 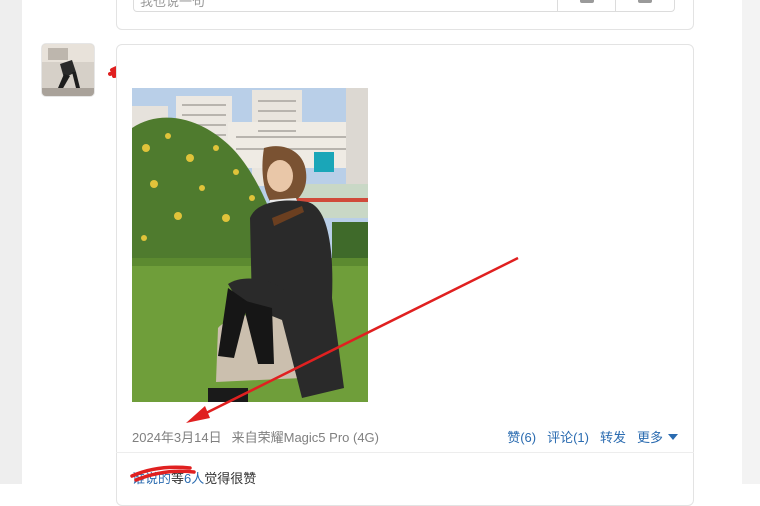 What do you see at coordinates (521, 436) in the screenshot?
I see `like-button: 赞(6)` at bounding box center [521, 436].